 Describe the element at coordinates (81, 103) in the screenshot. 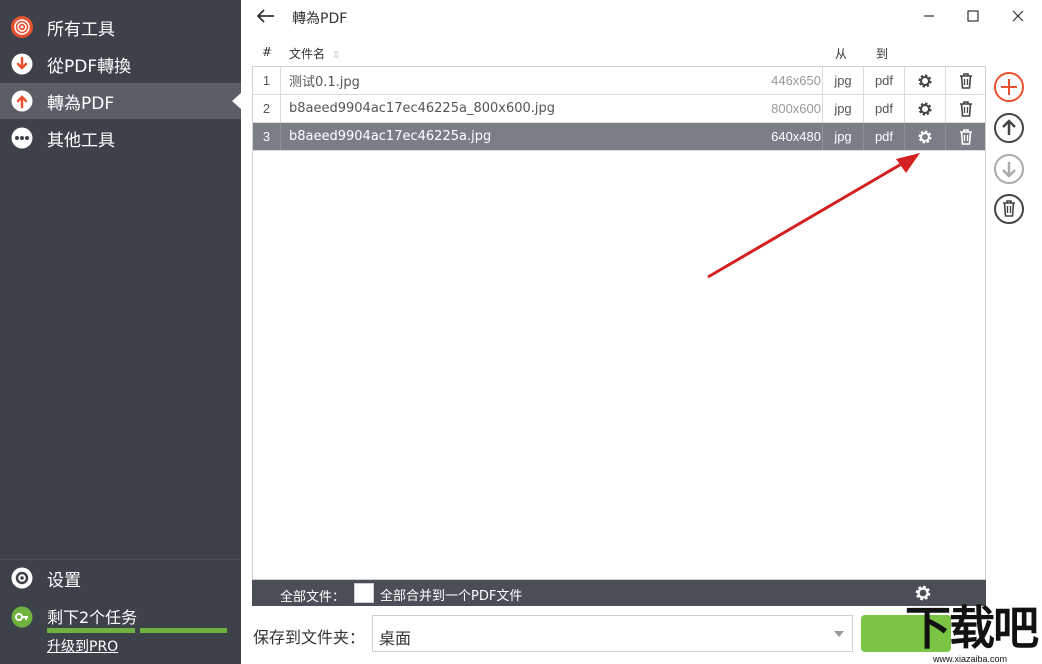

I see `sidebar-item-label: 轉為PDF` at that location.